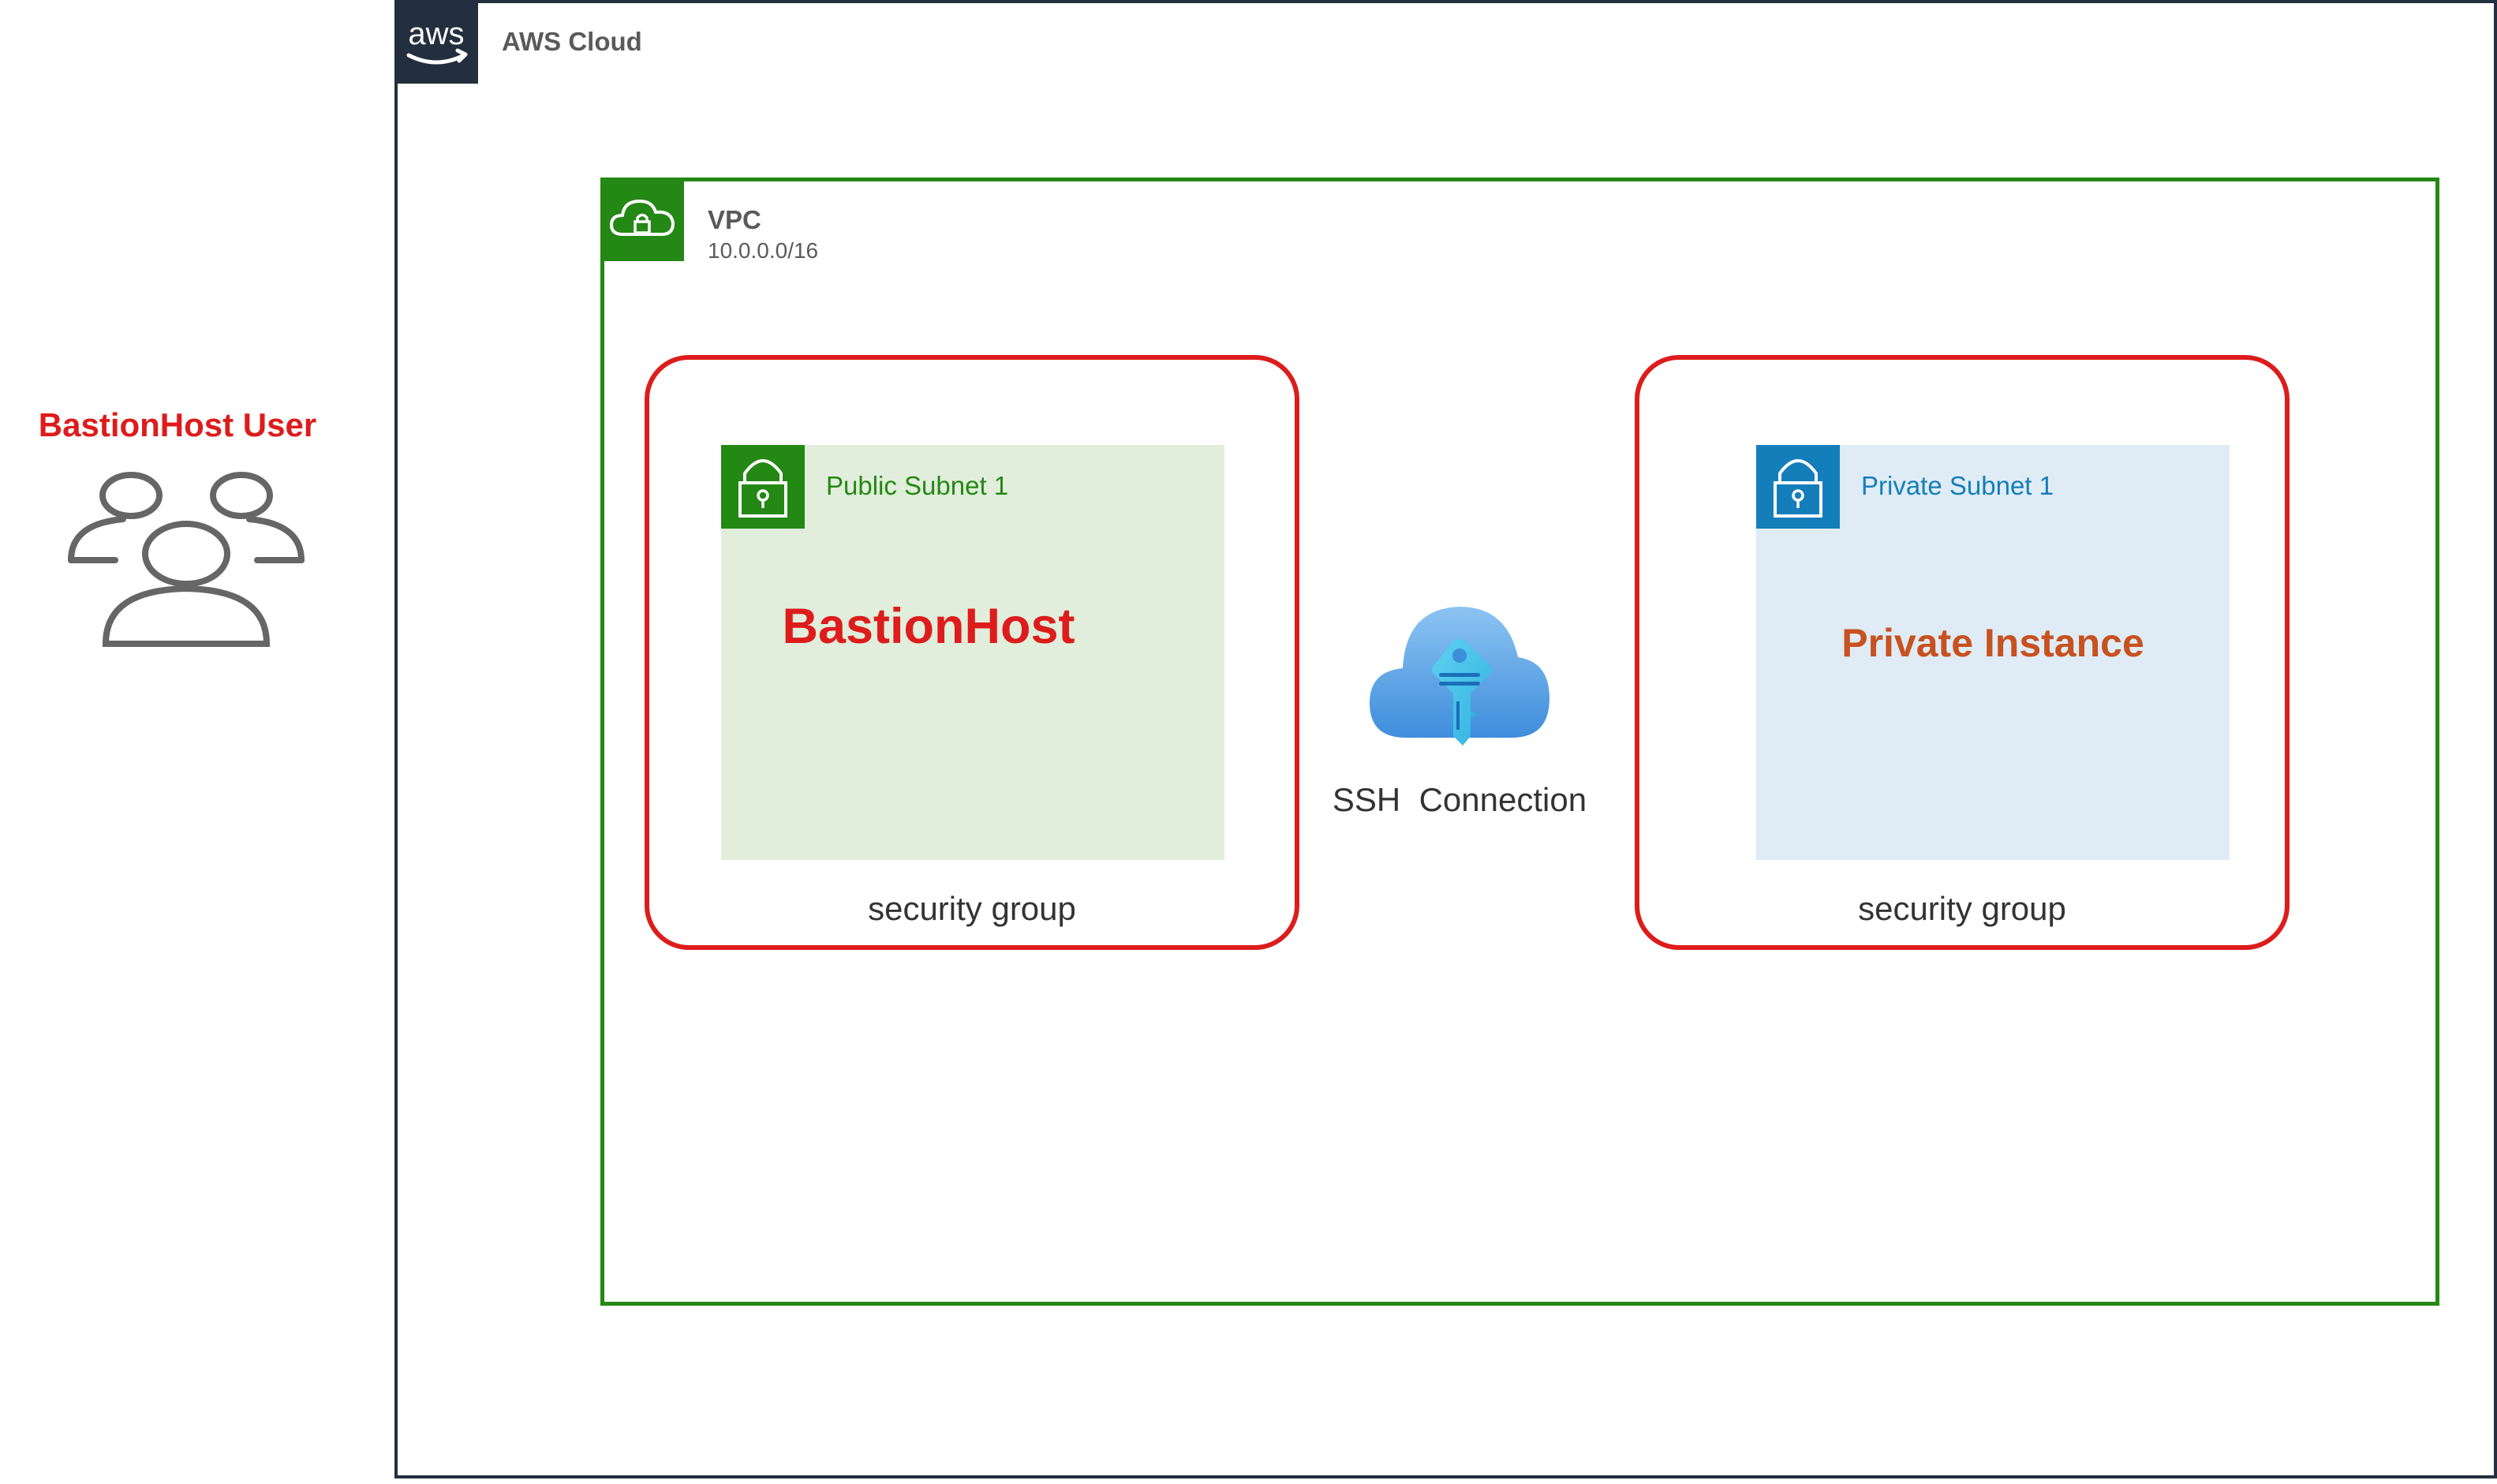 The width and height of the screenshot is (2497, 1484). What do you see at coordinates (917, 485) in the screenshot?
I see `public-subnet-label: Public Subnet 1` at bounding box center [917, 485].